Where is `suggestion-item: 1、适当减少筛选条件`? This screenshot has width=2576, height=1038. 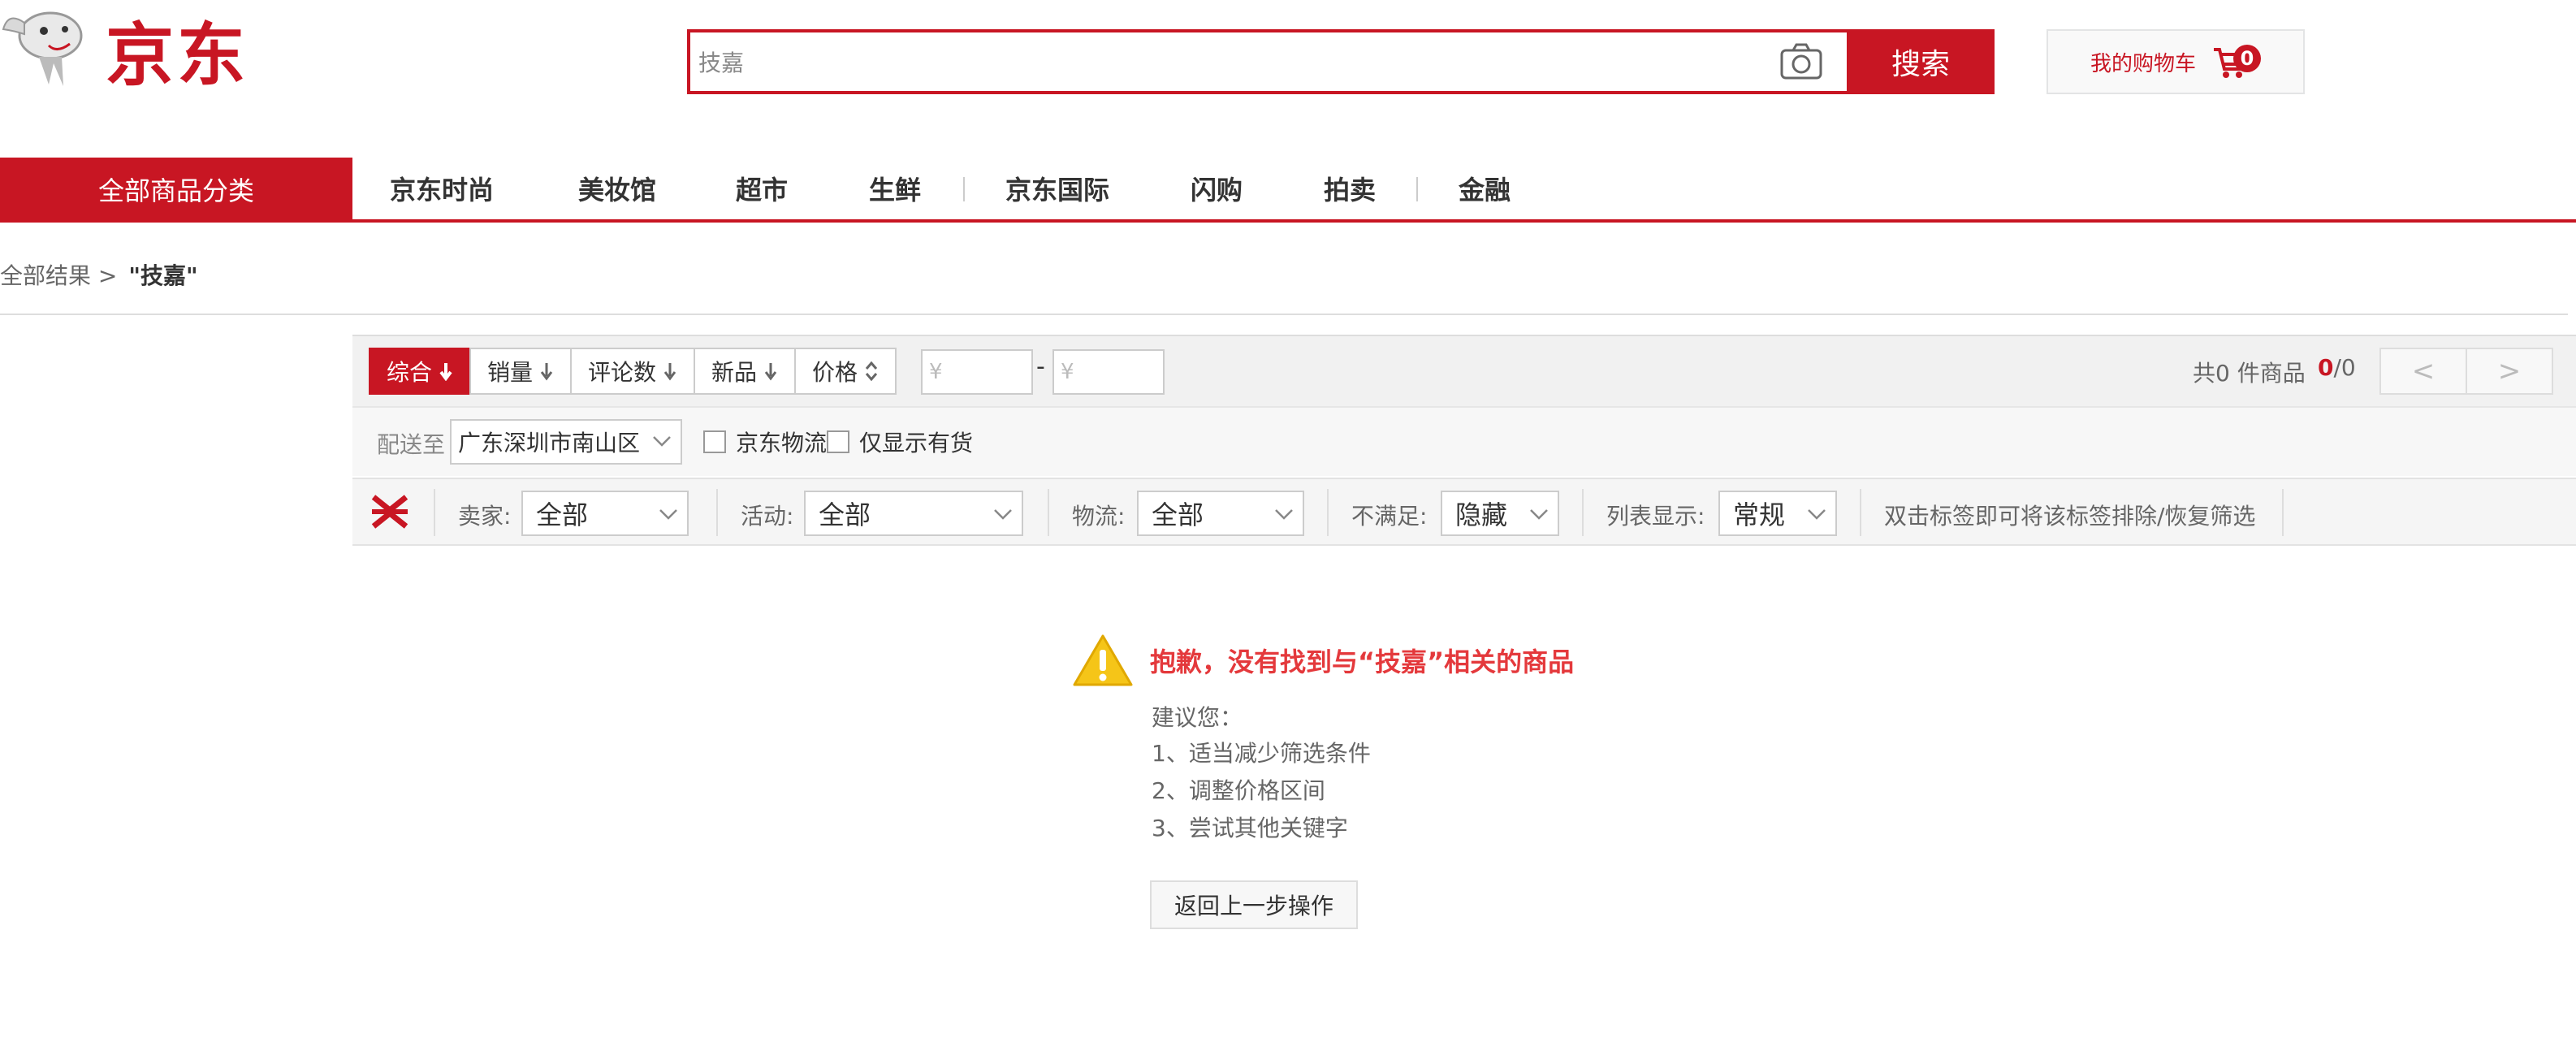
suggestion-item: 1、适当减少筛选条件 is located at coordinates (1261, 753).